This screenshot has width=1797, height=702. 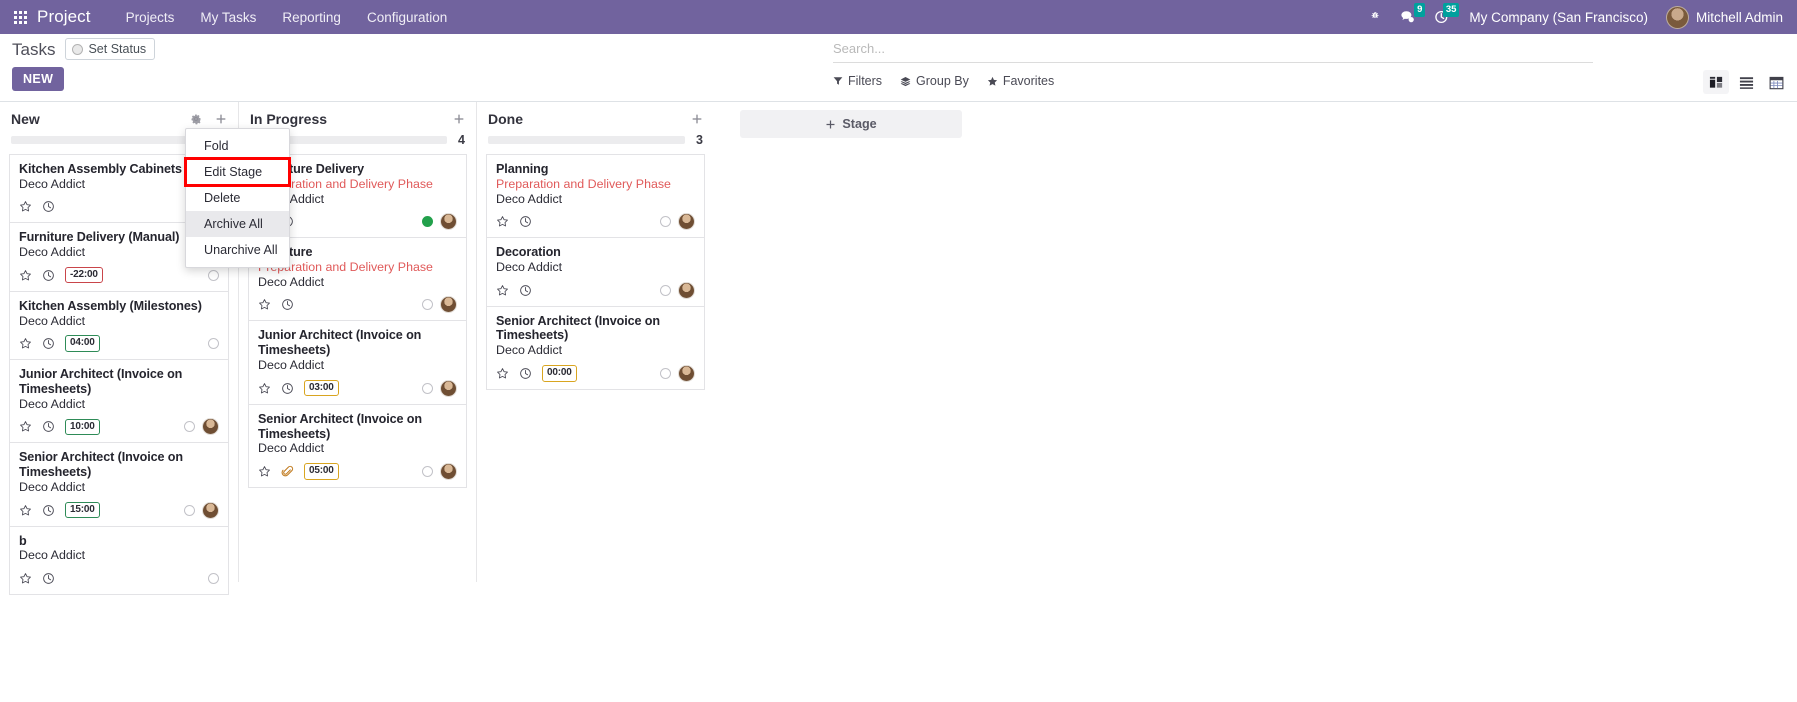 What do you see at coordinates (150, 17) in the screenshot?
I see `nav-item-projects: Projects` at bounding box center [150, 17].